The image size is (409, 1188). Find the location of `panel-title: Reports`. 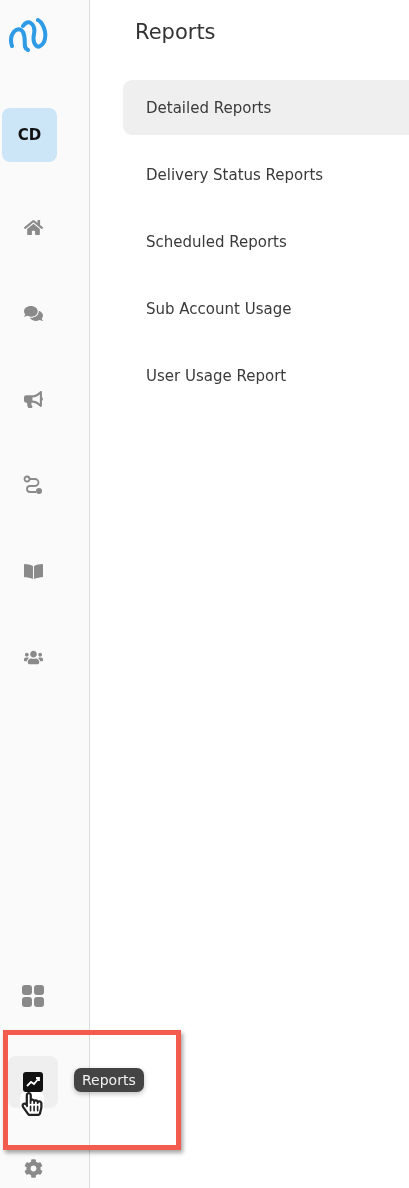

panel-title: Reports is located at coordinates (176, 32).